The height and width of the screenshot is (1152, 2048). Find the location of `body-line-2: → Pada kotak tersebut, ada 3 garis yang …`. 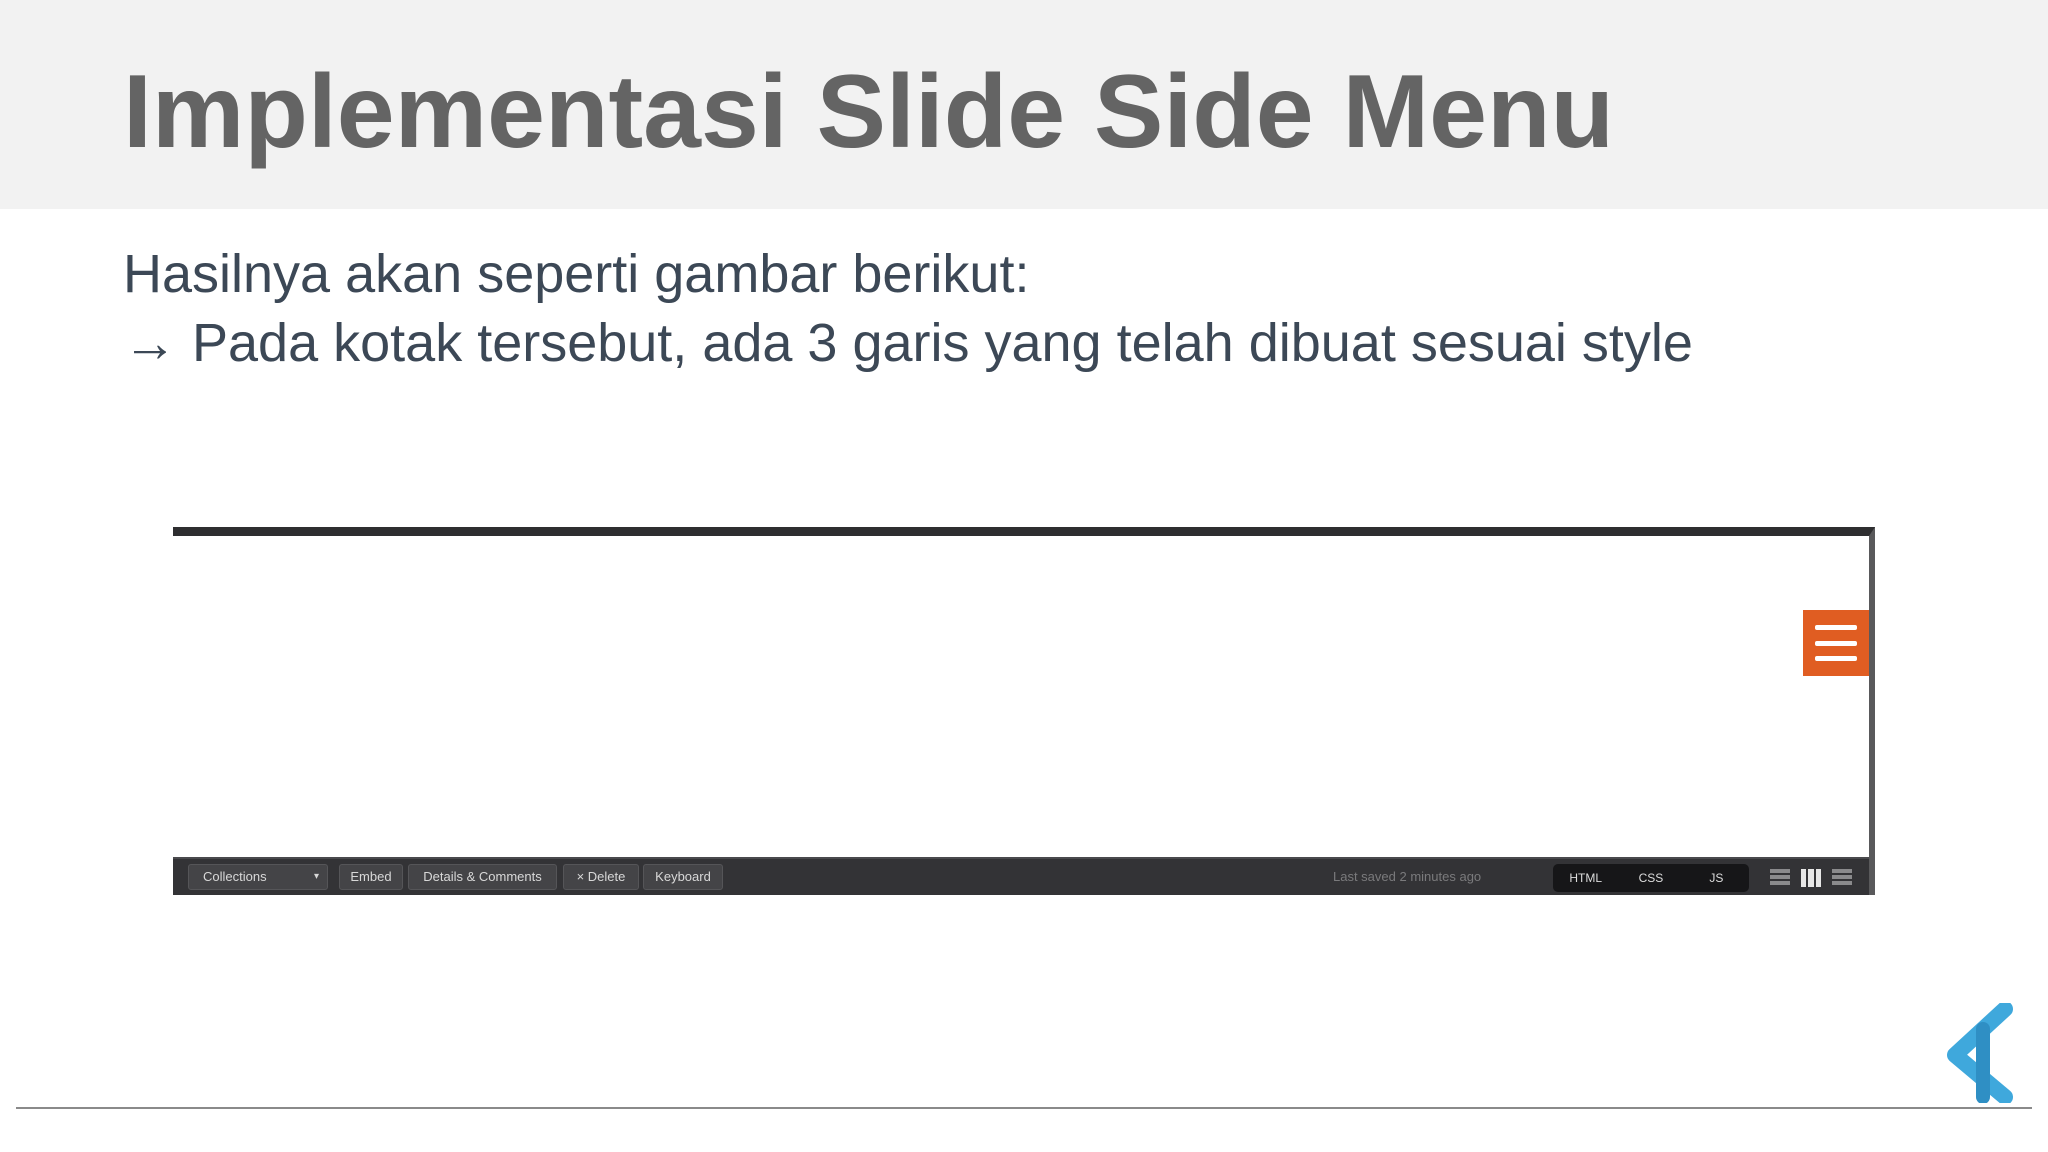

body-line-2: → Pada kotak tersebut, ada 3 garis yang … is located at coordinates (908, 343).